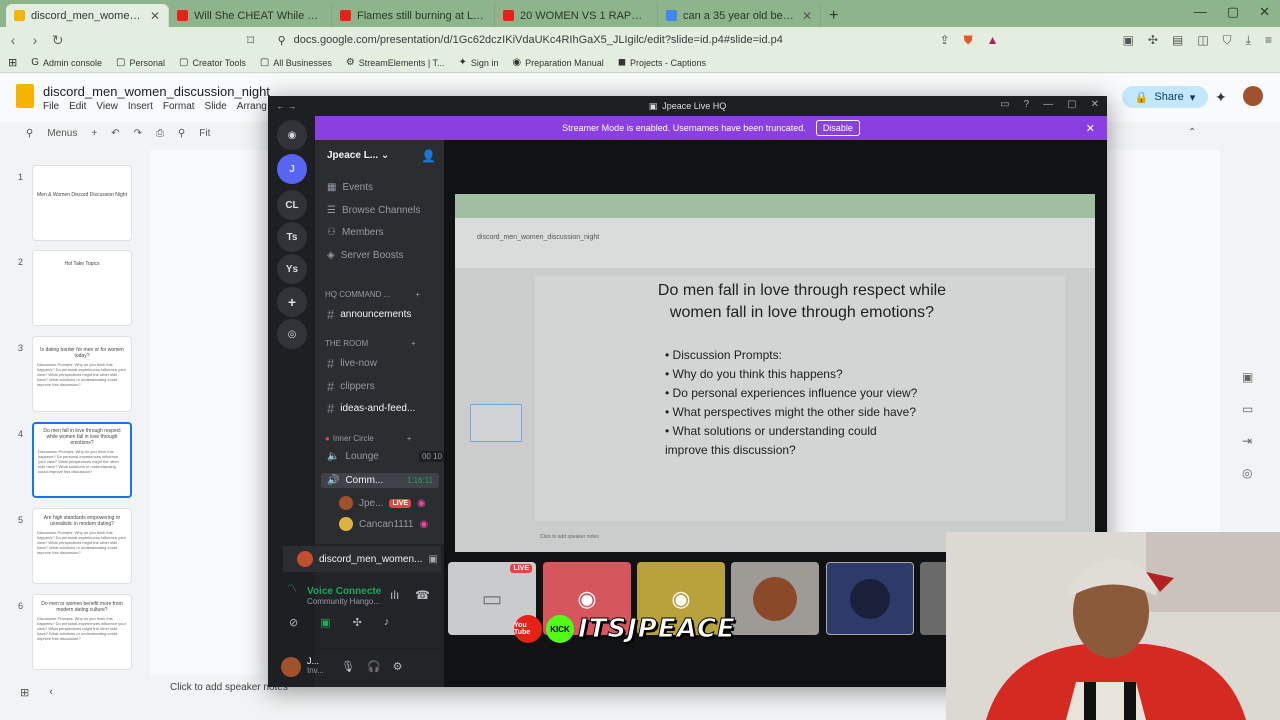  Describe the element at coordinates (1268, 40) in the screenshot. I see `menu-icon: ≡` at that location.